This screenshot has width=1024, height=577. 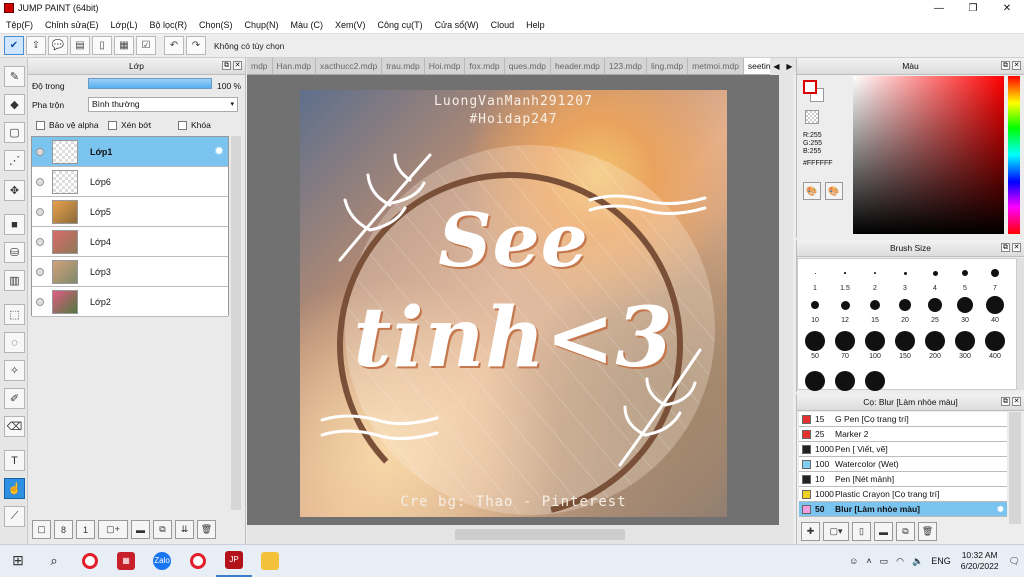 I want to click on menu-filter: Bộ lọc(R), so click(x=168, y=25).